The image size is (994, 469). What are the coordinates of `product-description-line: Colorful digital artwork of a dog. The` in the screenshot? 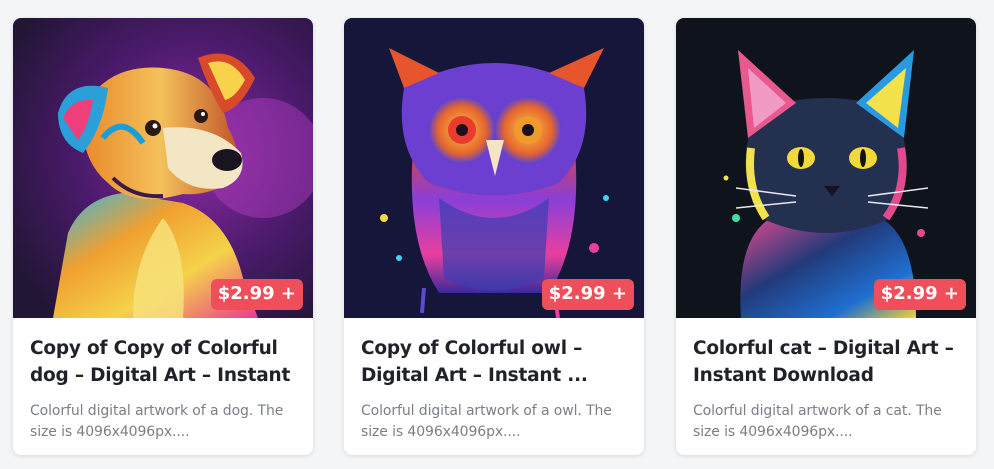 It's located at (157, 411).